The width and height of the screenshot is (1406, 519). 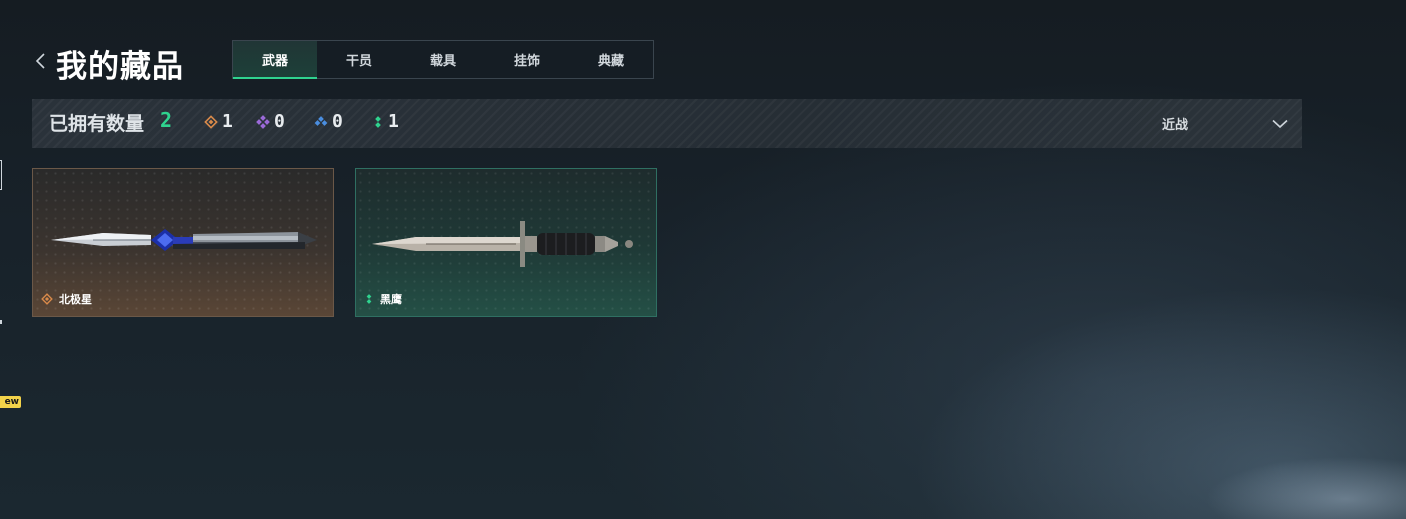 I want to click on tab-collection: 典藏, so click(x=611, y=59).